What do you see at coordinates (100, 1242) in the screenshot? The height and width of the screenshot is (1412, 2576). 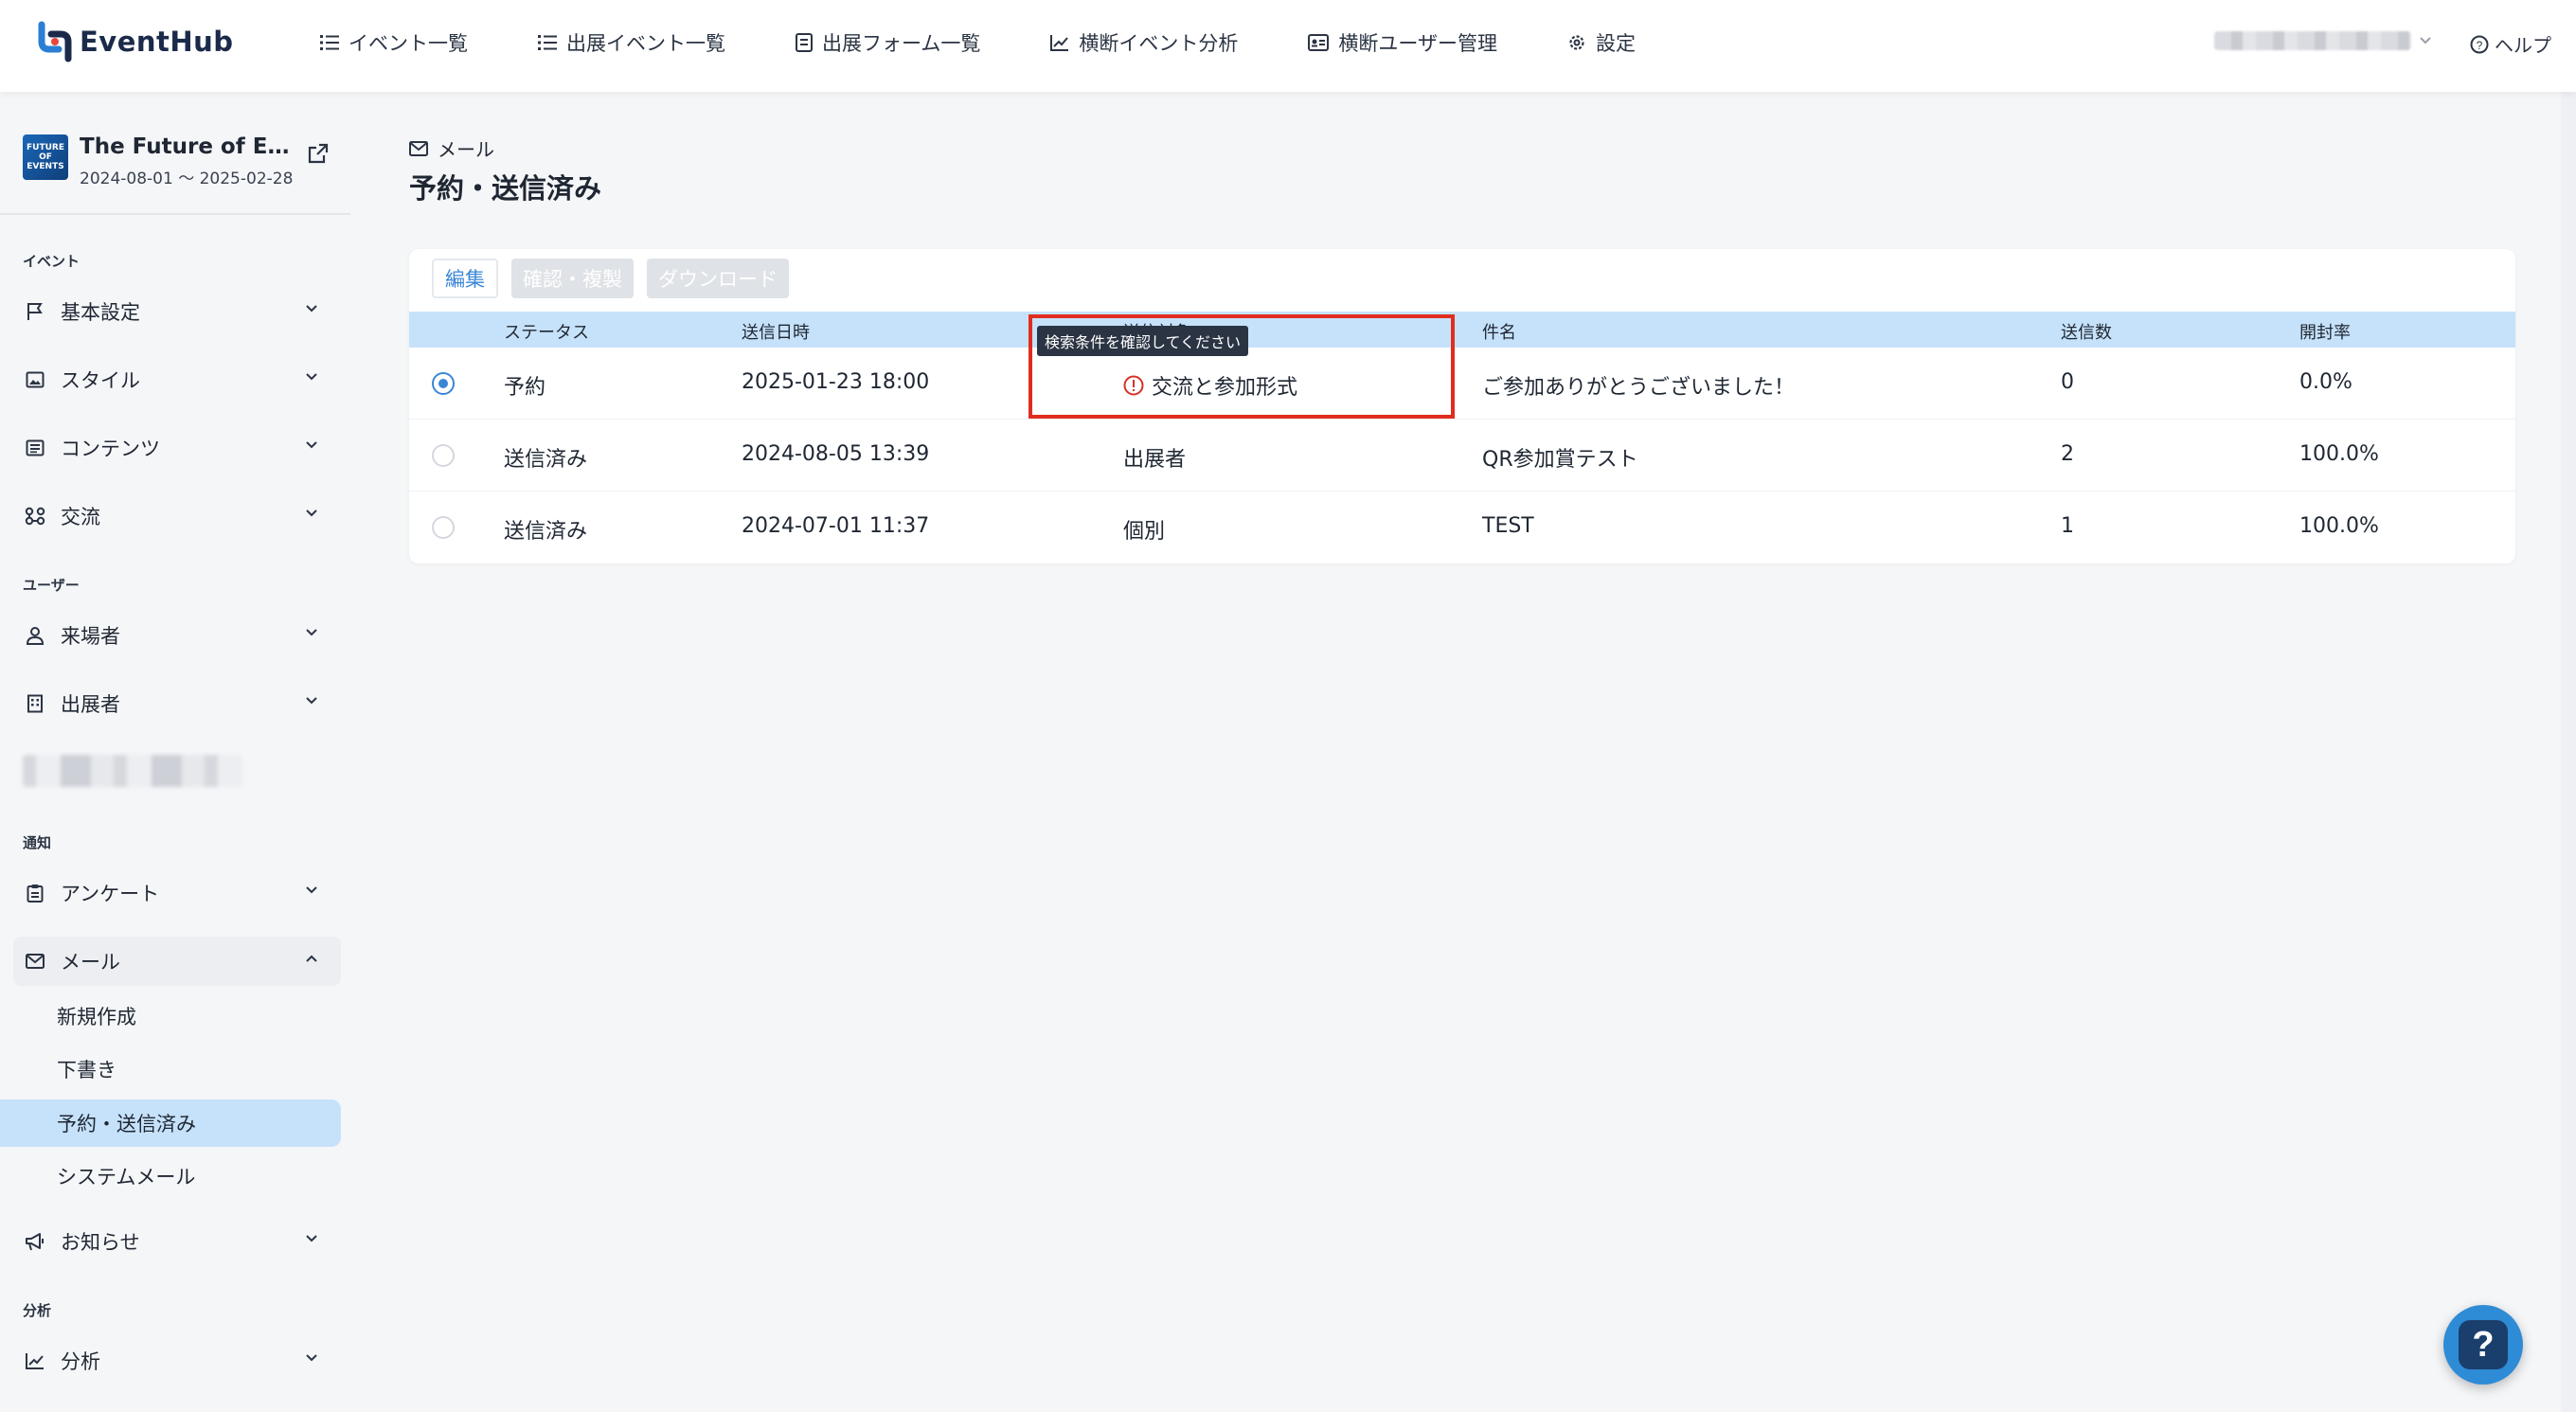 I see `sidebar-item-label: お知らせ` at bounding box center [100, 1242].